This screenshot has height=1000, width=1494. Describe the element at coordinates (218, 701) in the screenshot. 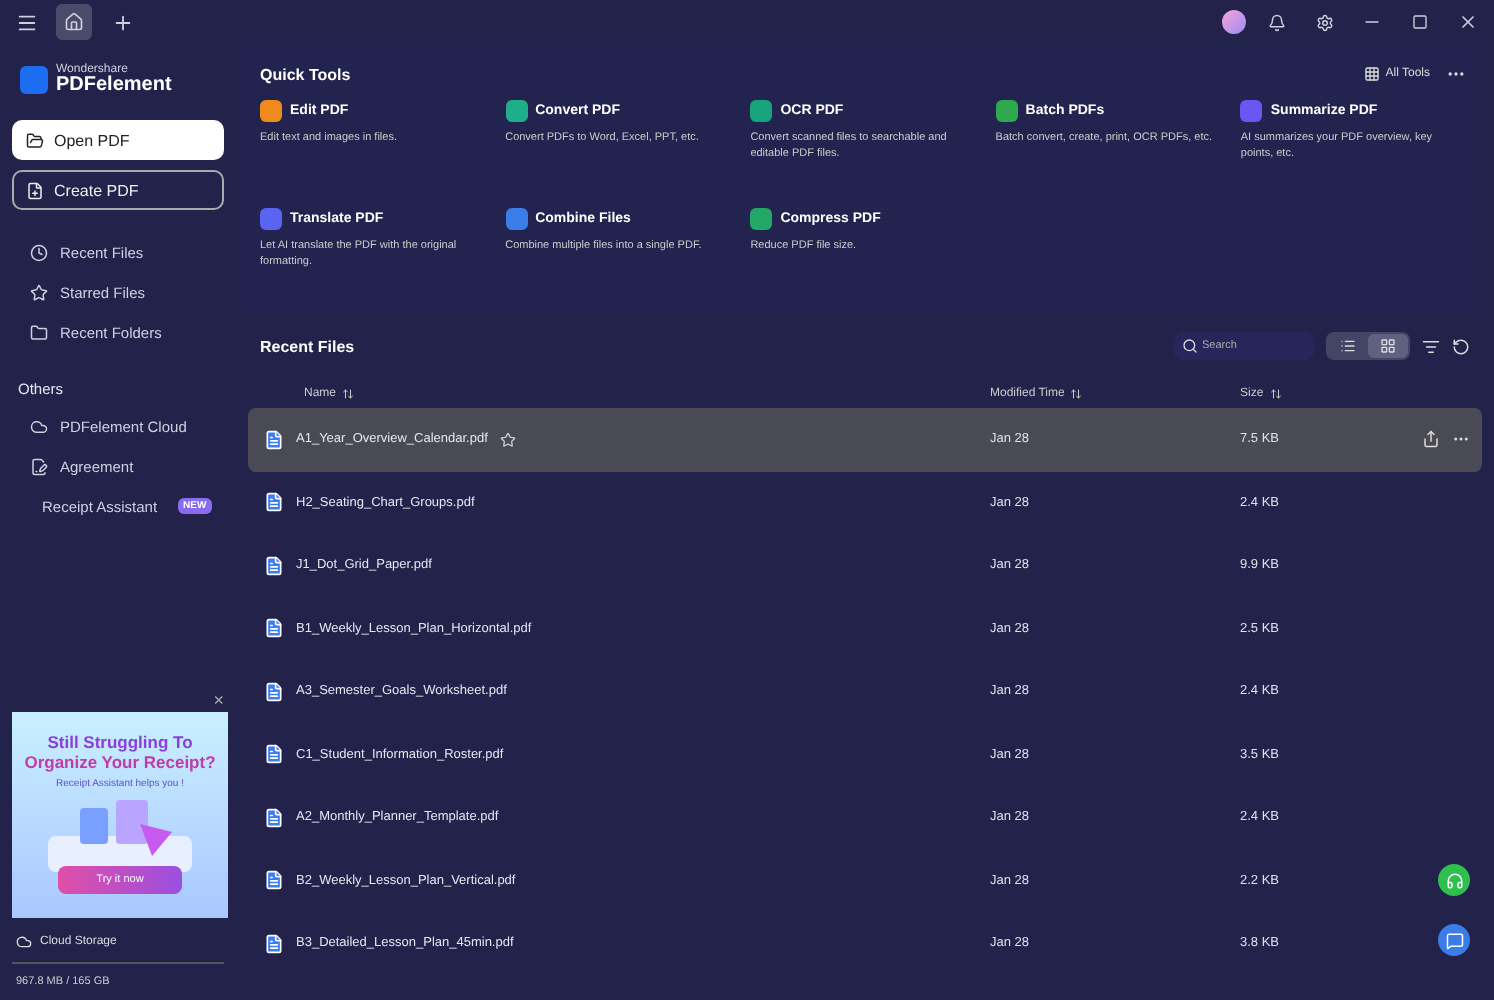

I see `close-button: ×` at that location.